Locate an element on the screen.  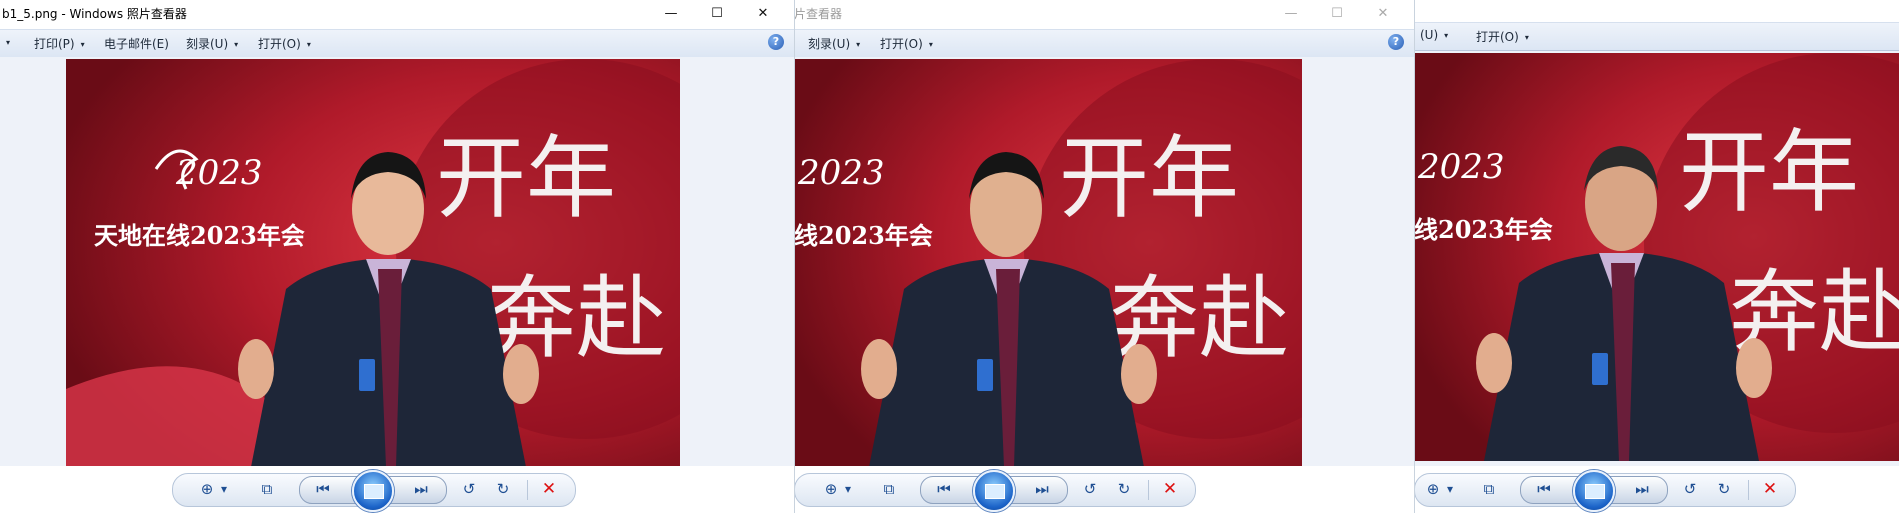
menu-email: 电子邮件(E) is located at coordinates (136, 43).